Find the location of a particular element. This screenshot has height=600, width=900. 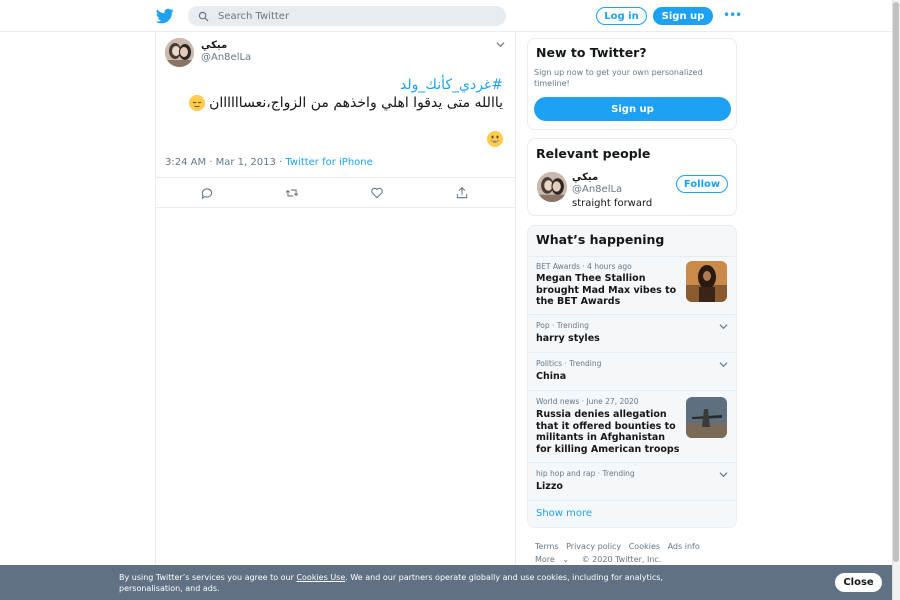

avatar is located at coordinates (179, 52).